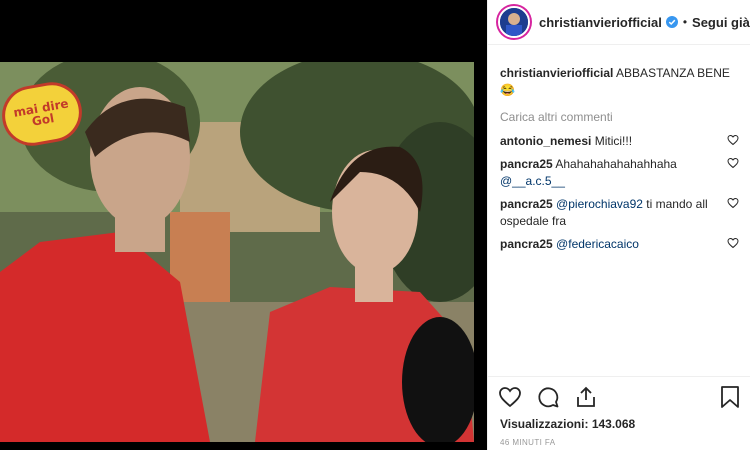 The image size is (750, 451). What do you see at coordinates (619, 117) in the screenshot?
I see `load-more-comments-button: Carica altri commenti` at bounding box center [619, 117].